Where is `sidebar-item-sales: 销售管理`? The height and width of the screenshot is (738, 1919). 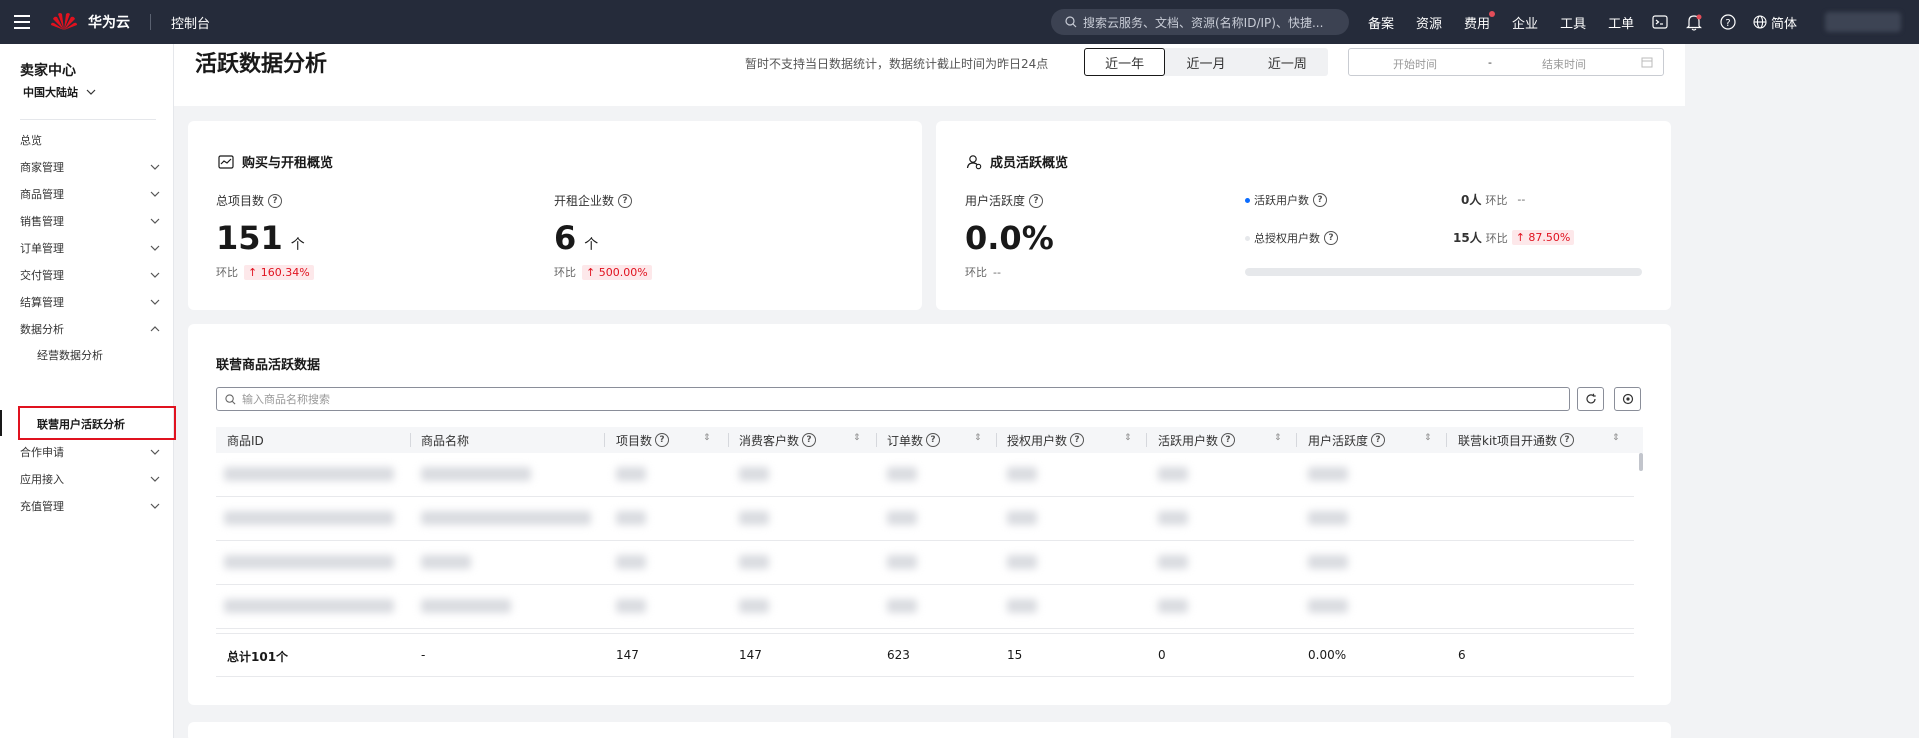 sidebar-item-sales: 销售管理 is located at coordinates (90, 221).